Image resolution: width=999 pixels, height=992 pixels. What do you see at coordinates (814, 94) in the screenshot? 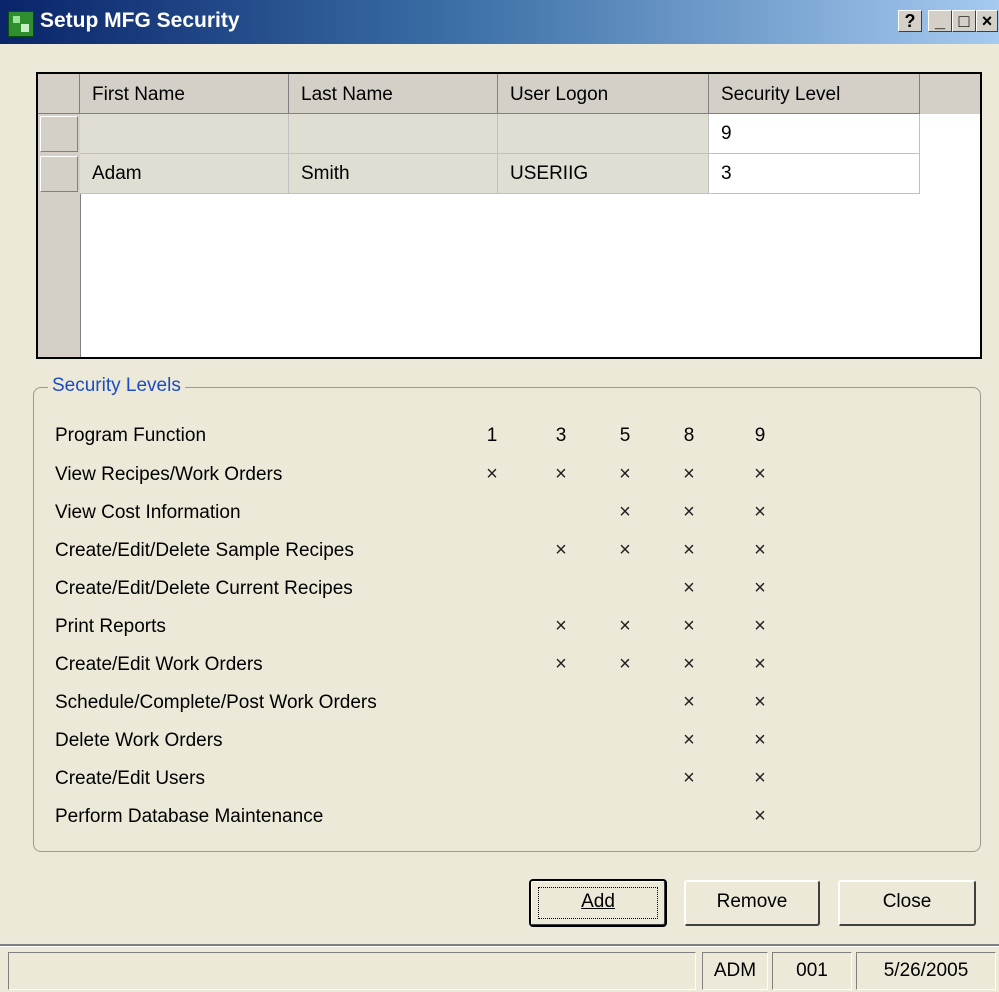
I see `column-header-security-level: Security Level` at bounding box center [814, 94].